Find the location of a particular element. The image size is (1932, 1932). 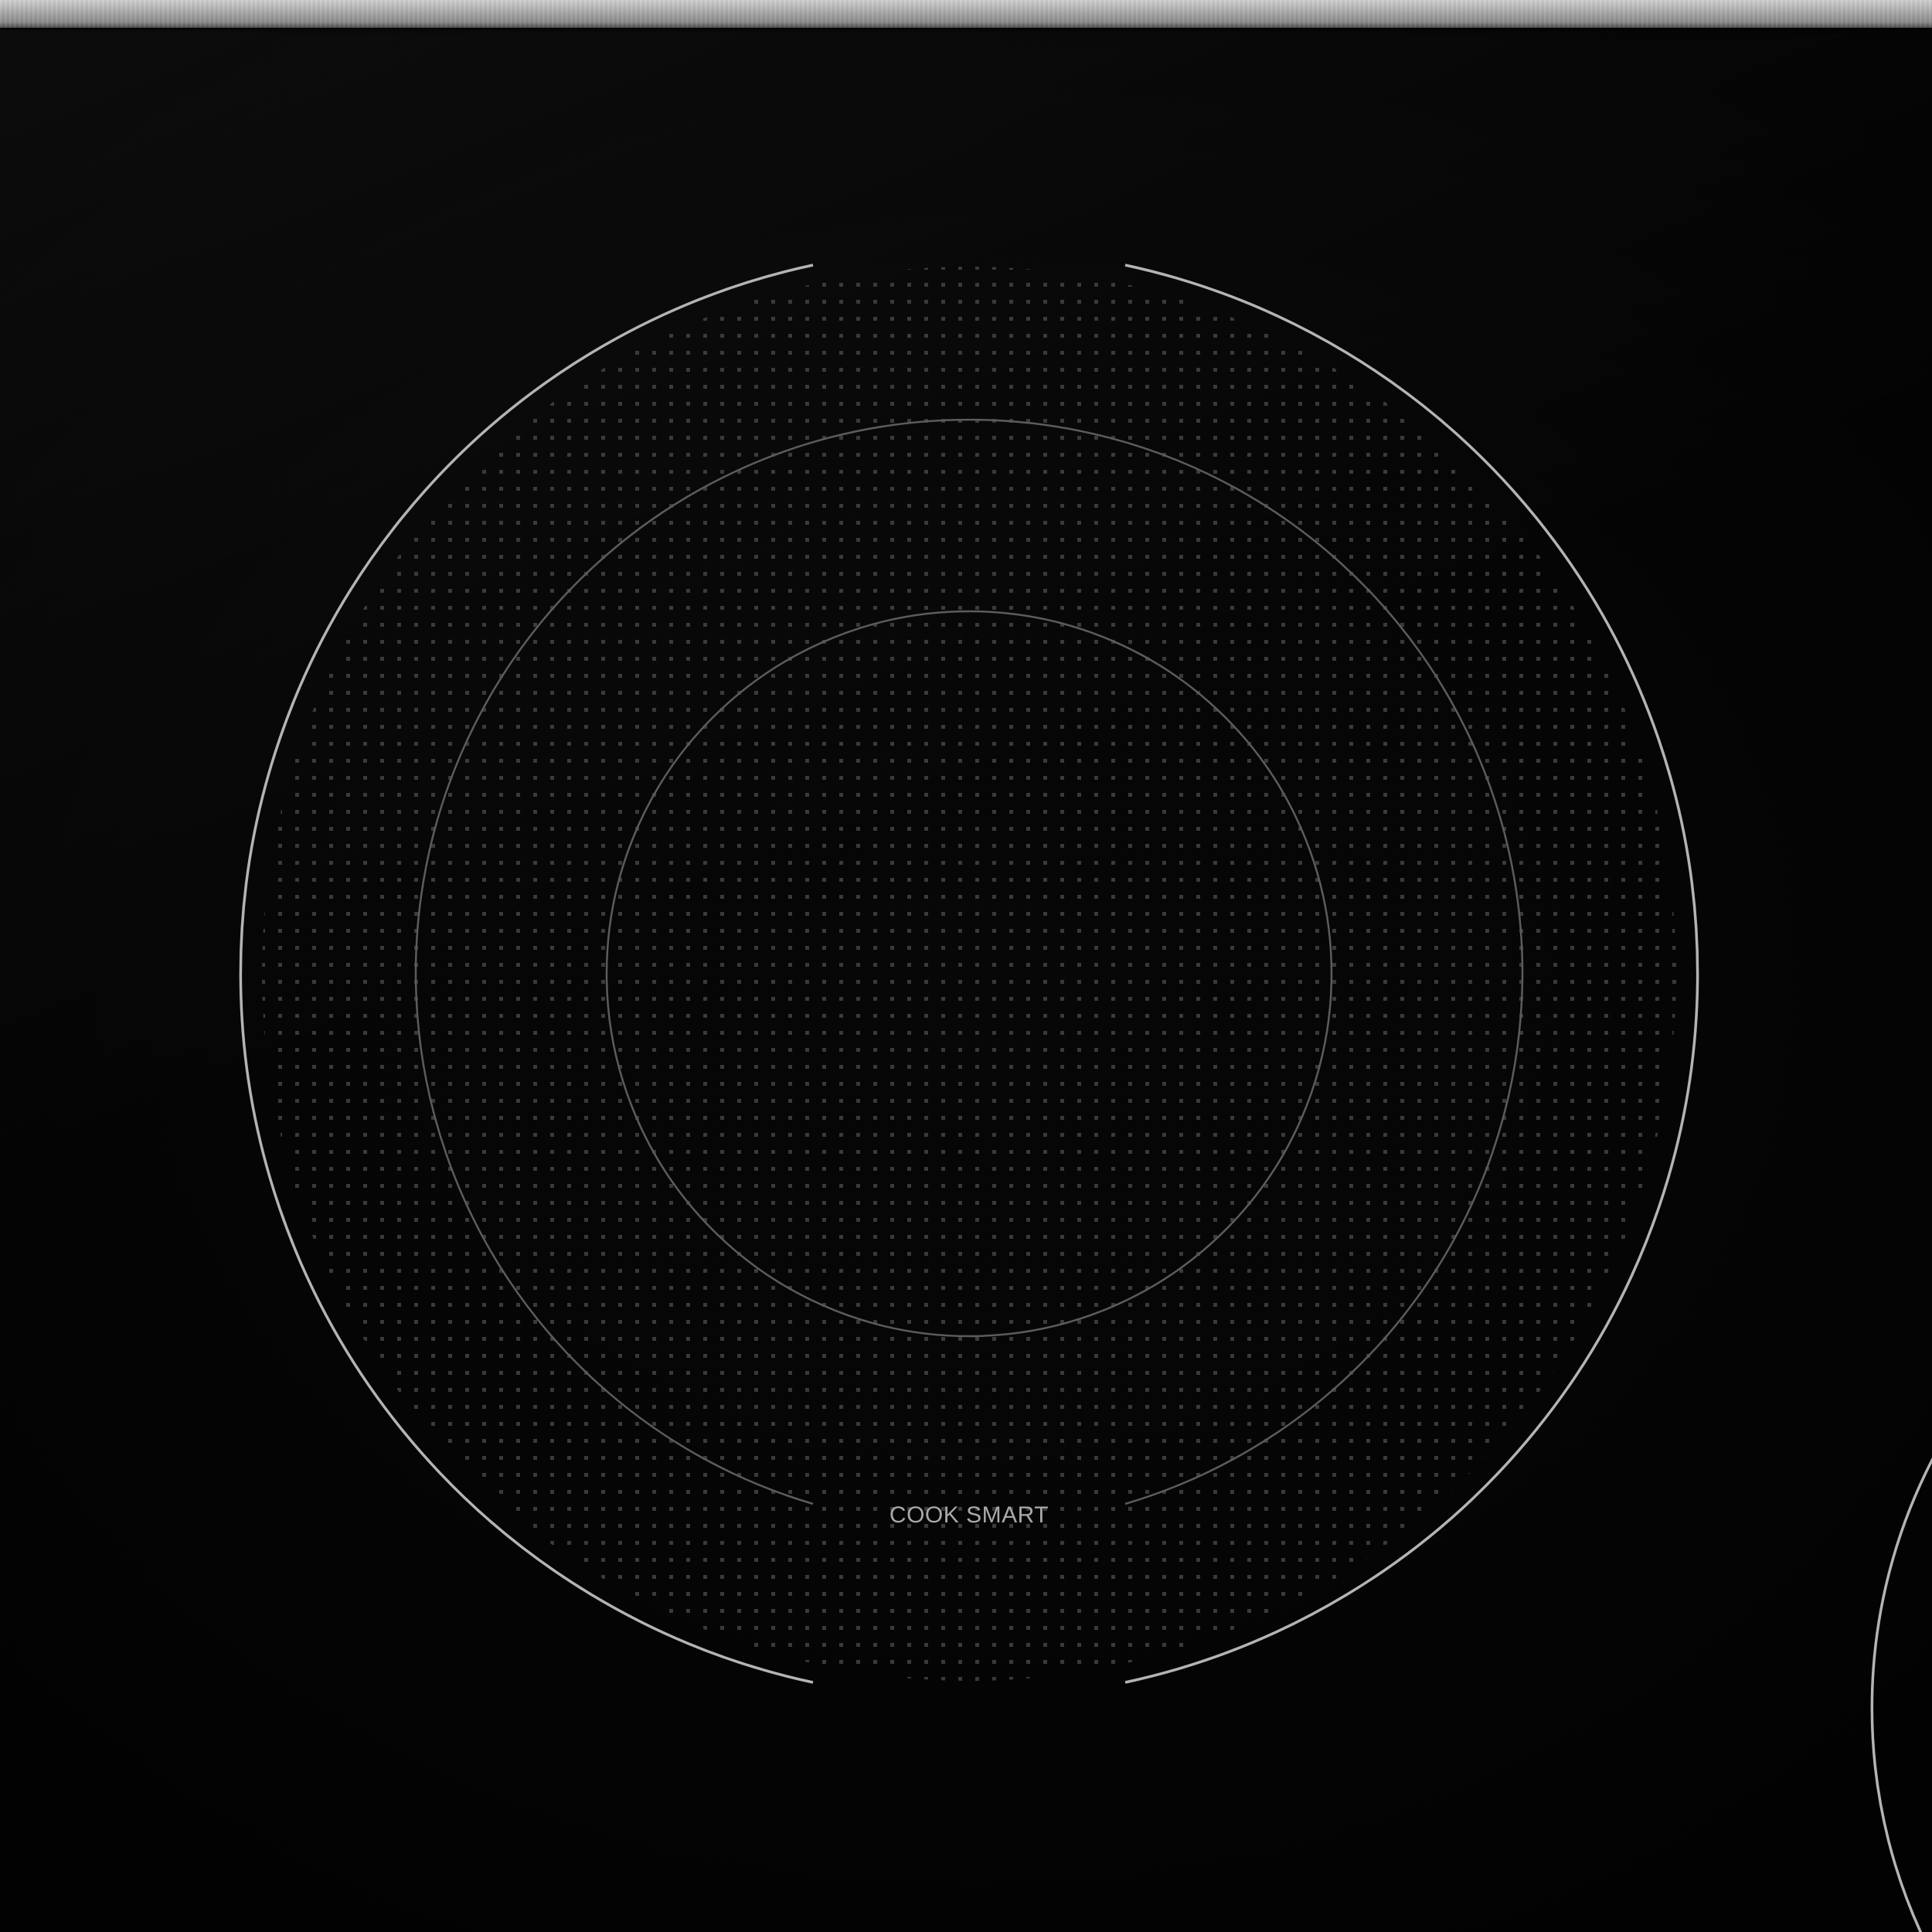

side-cooking-zone is located at coordinates (1901, 1693).